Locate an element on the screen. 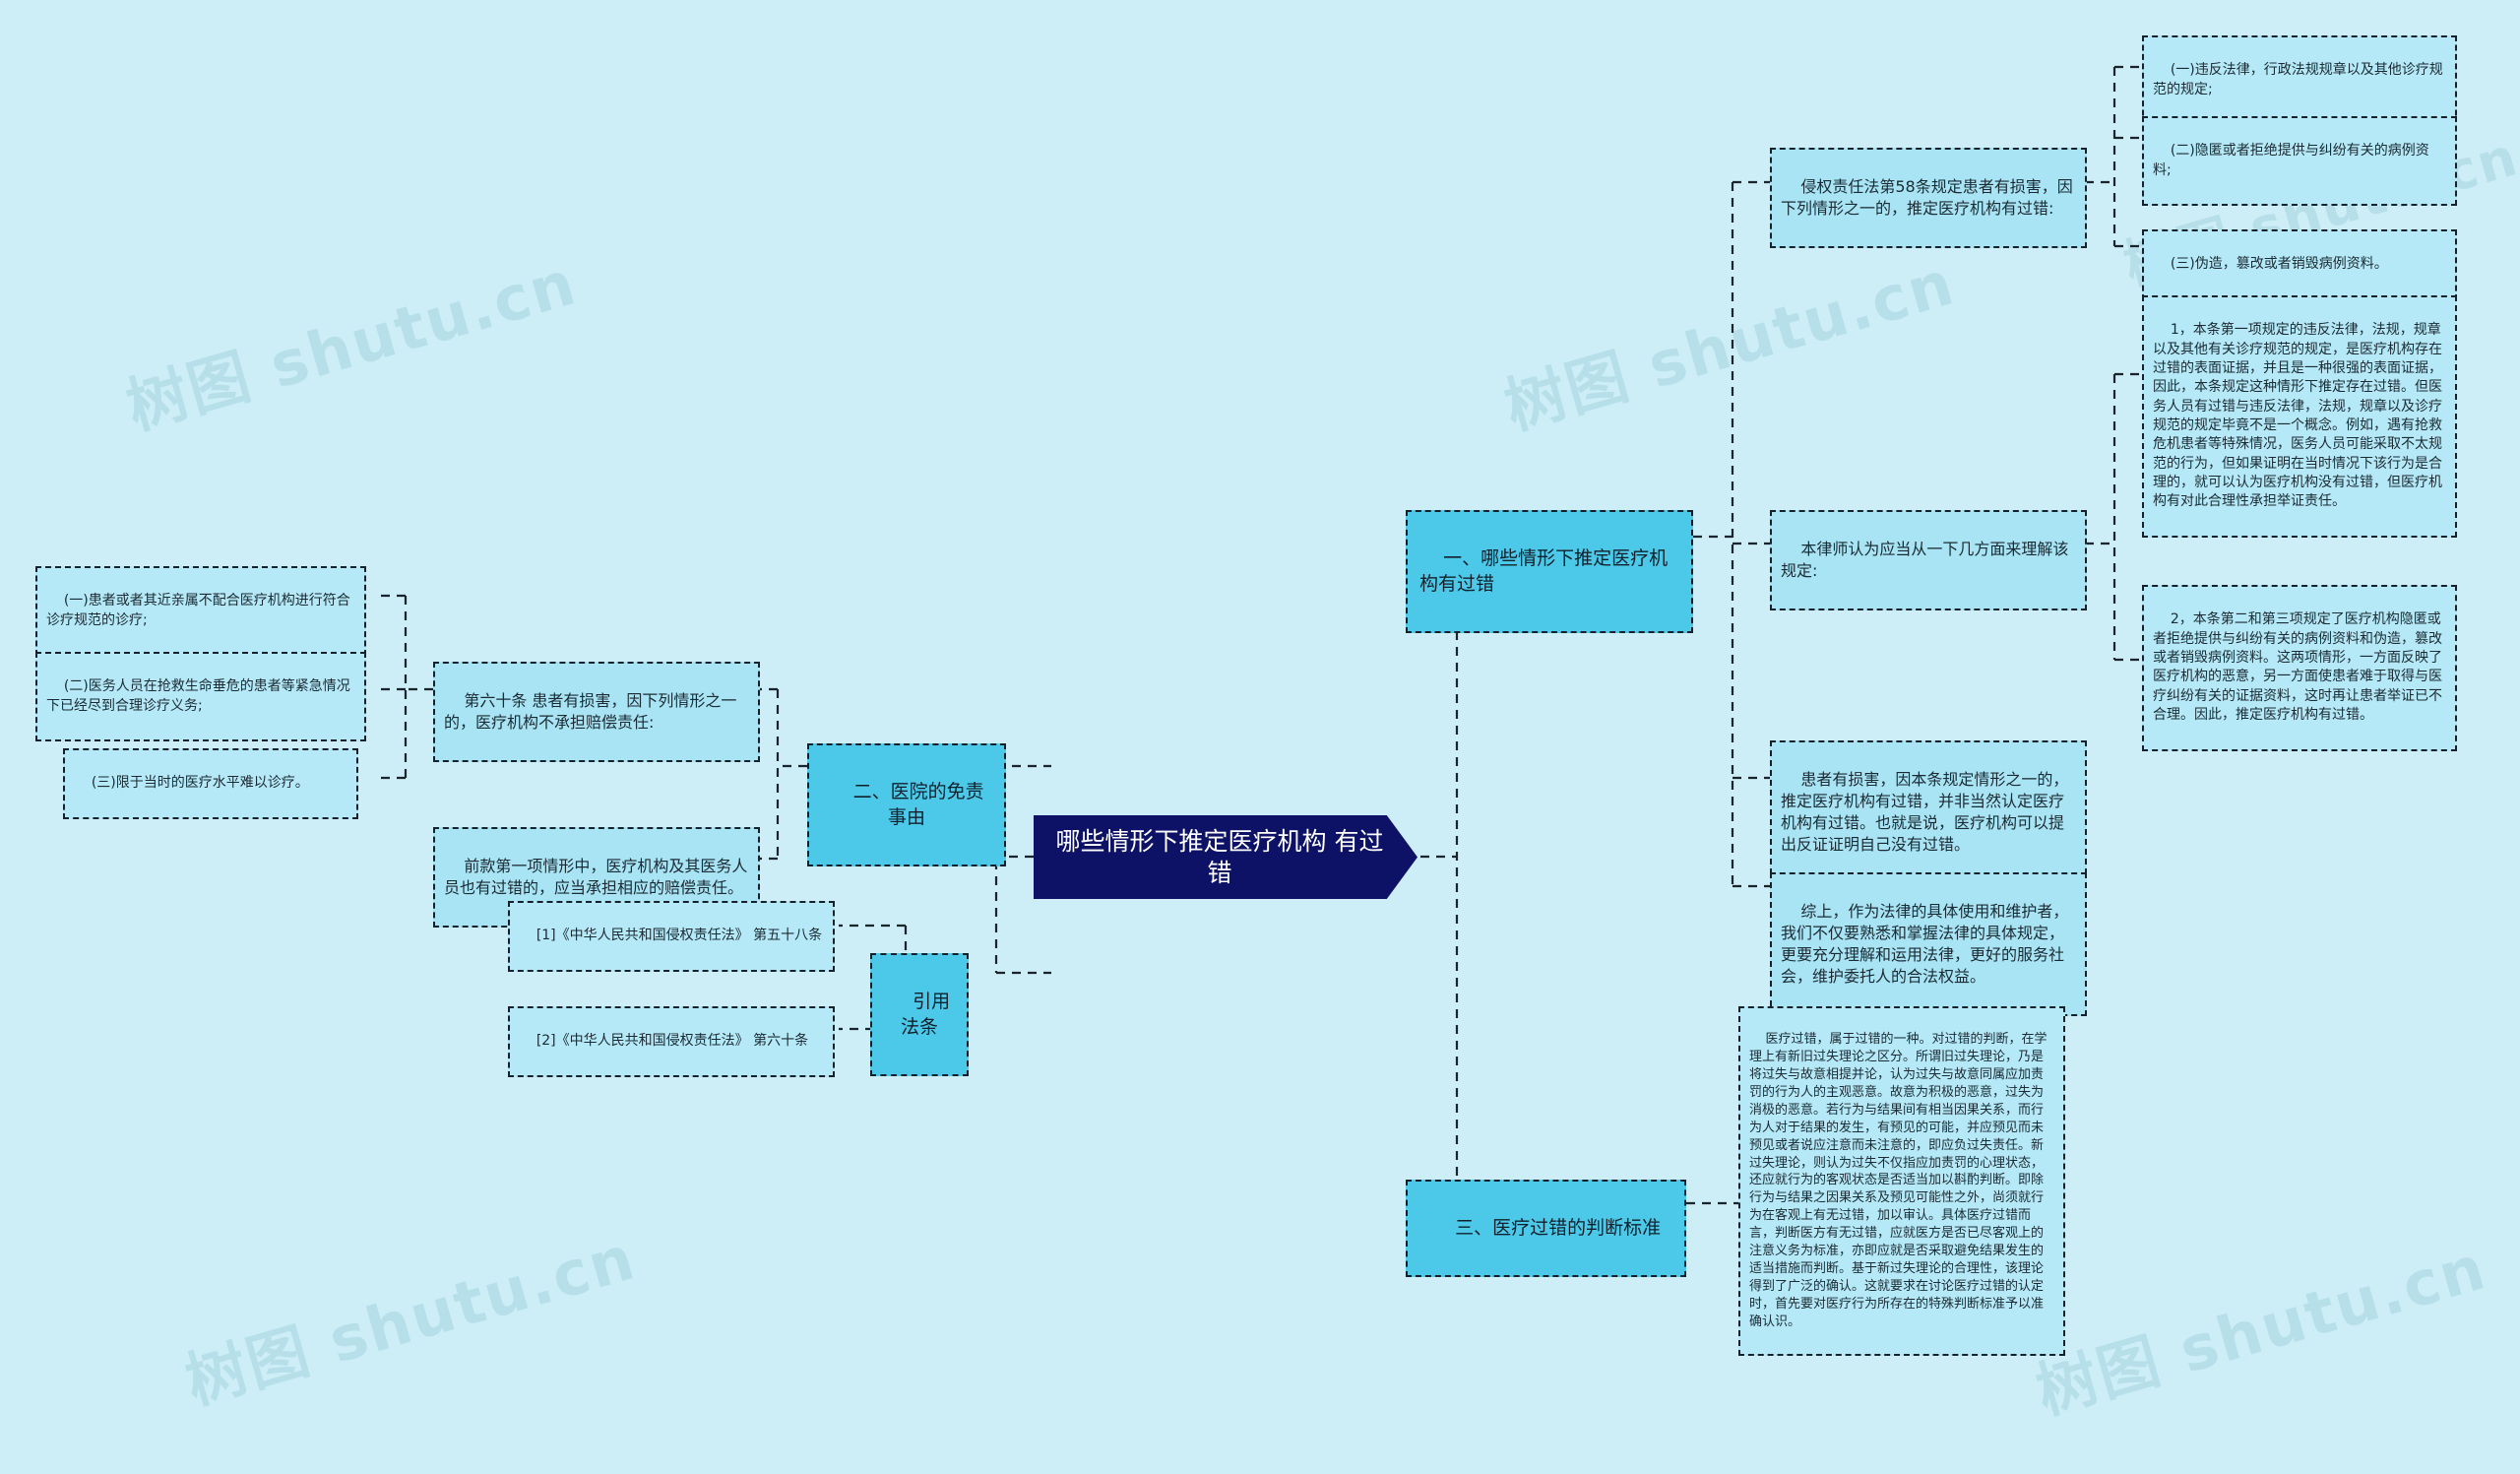 Image resolution: width=2520 pixels, height=1474 pixels. branch-node-3: 引用法条 is located at coordinates (919, 1015).